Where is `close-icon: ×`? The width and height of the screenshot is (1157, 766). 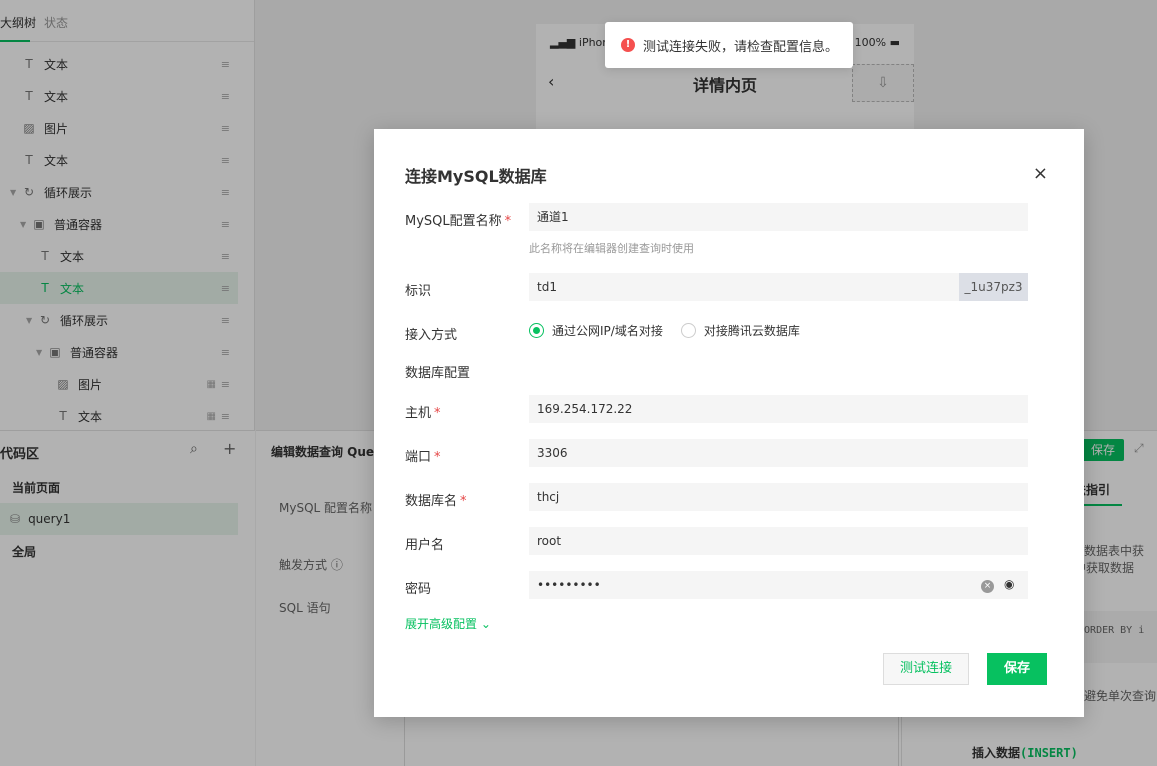
close-icon: × is located at coordinates (1040, 173).